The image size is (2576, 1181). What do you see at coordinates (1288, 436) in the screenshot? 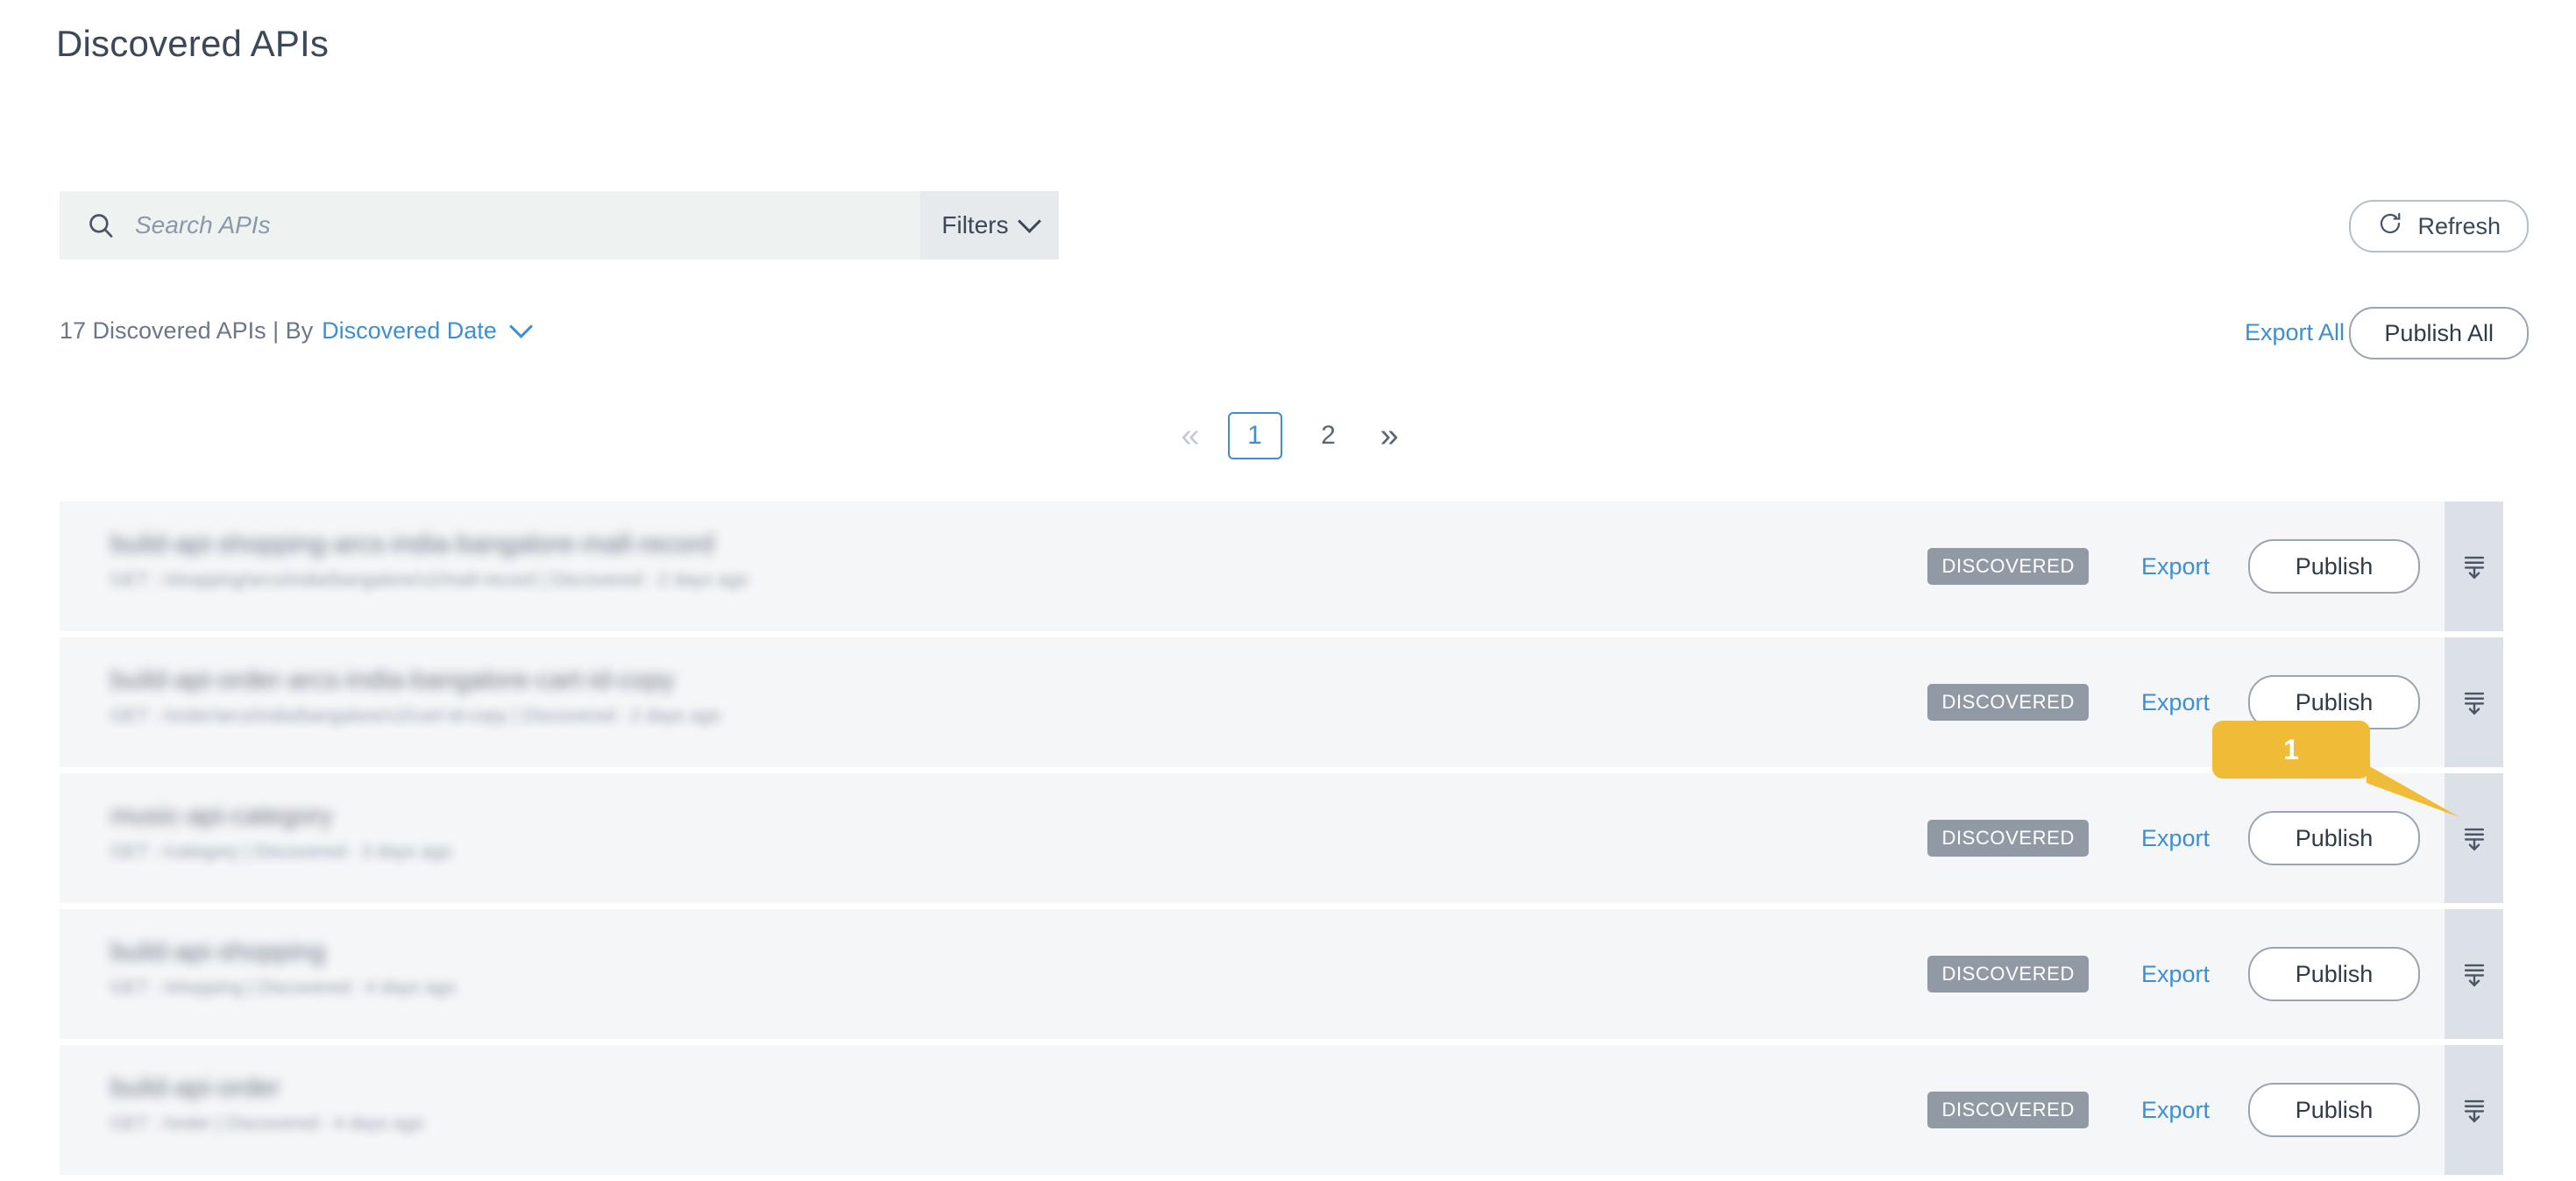
I see `pagination: « 1 2 »` at bounding box center [1288, 436].